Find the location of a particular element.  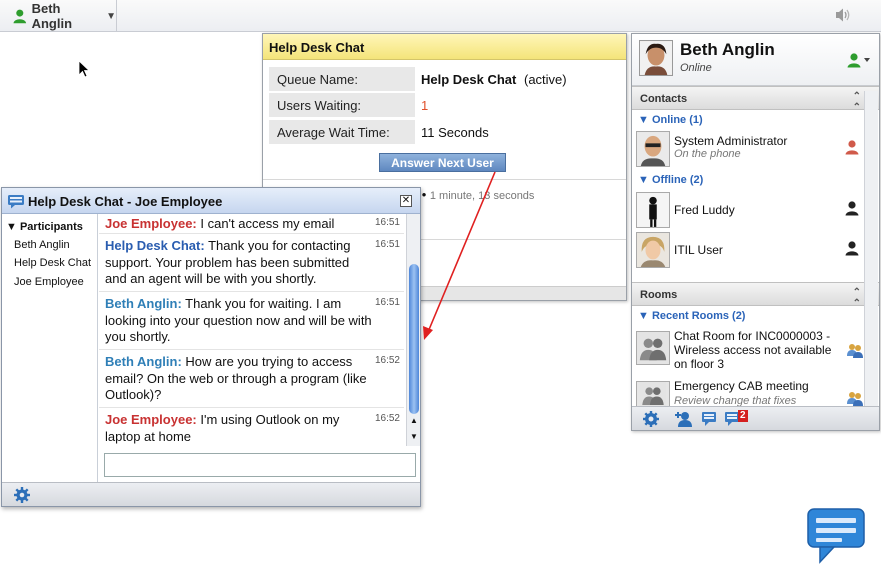

answer-next-user-button: Answer Next User is located at coordinates (442, 162).